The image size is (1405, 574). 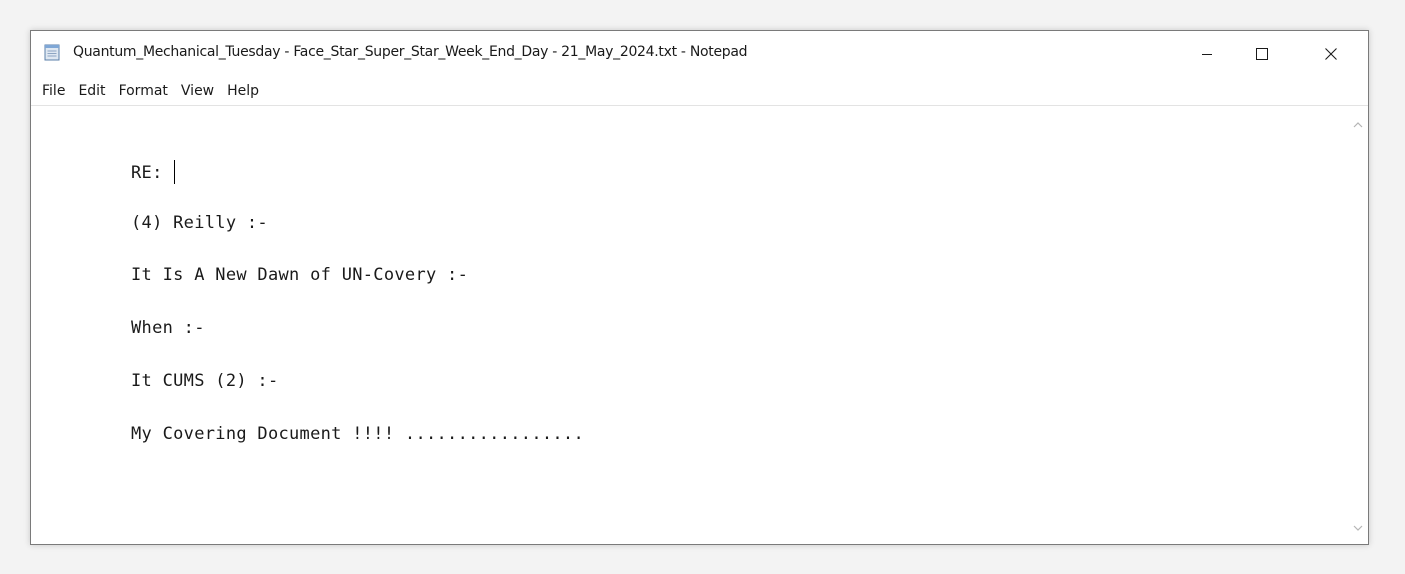 What do you see at coordinates (91, 91) in the screenshot?
I see `menu-edit: Edit` at bounding box center [91, 91].